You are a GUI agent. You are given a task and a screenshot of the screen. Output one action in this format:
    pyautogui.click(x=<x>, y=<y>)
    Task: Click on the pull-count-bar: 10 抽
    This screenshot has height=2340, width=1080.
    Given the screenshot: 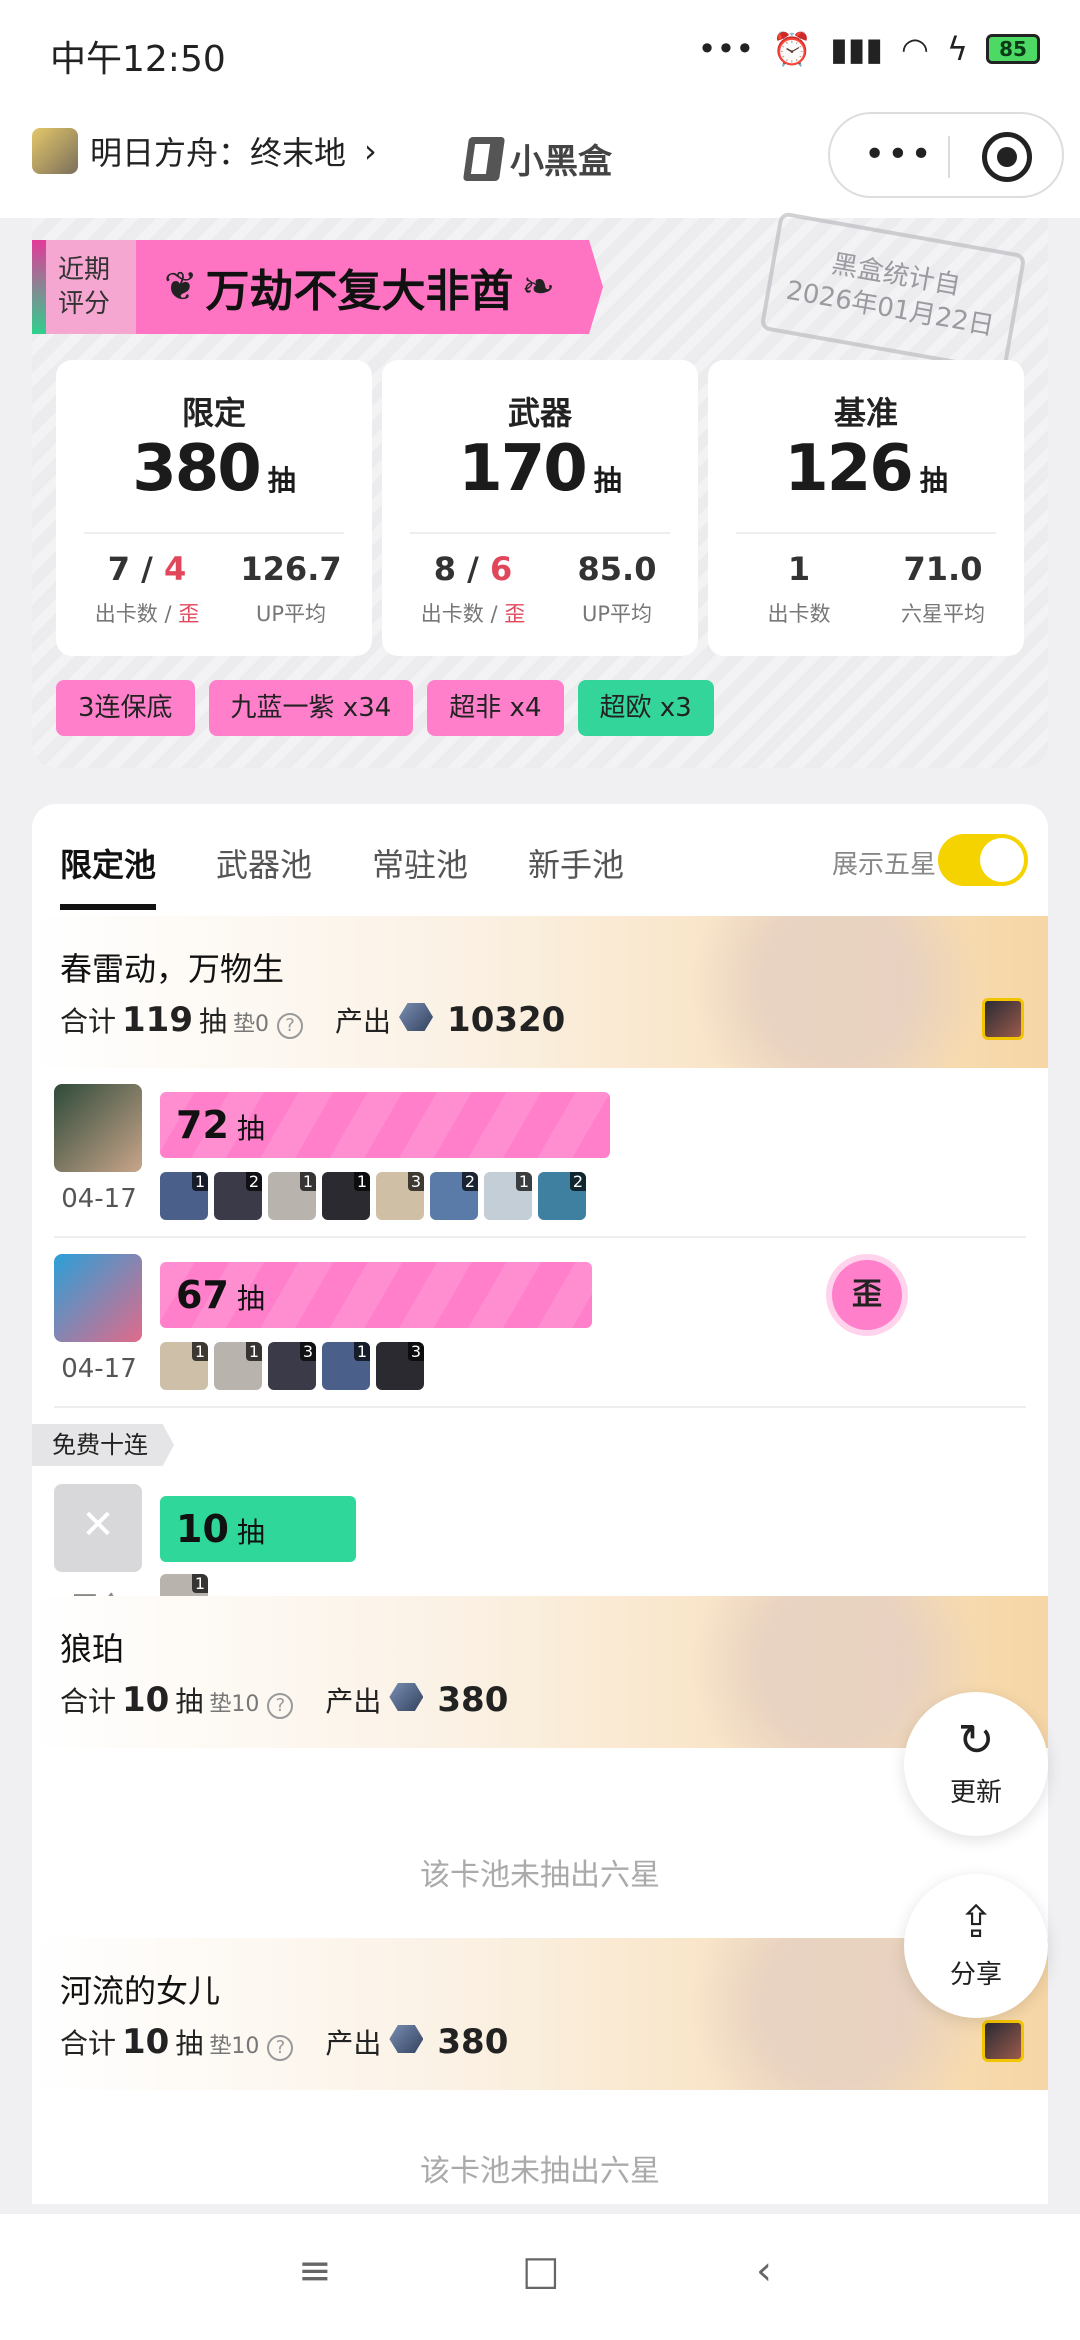 What is the action you would take?
    pyautogui.click(x=258, y=1529)
    